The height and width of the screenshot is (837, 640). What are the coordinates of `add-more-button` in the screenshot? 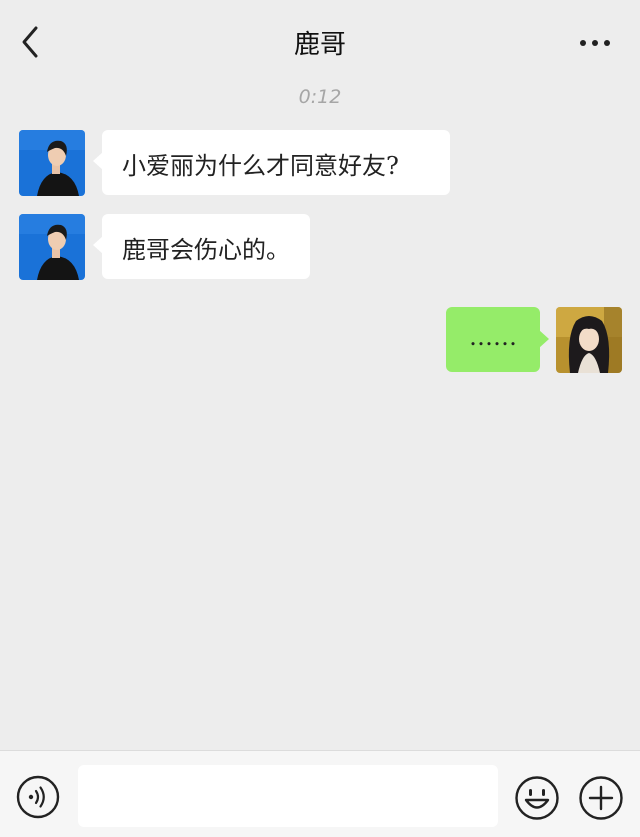 It's located at (601, 798).